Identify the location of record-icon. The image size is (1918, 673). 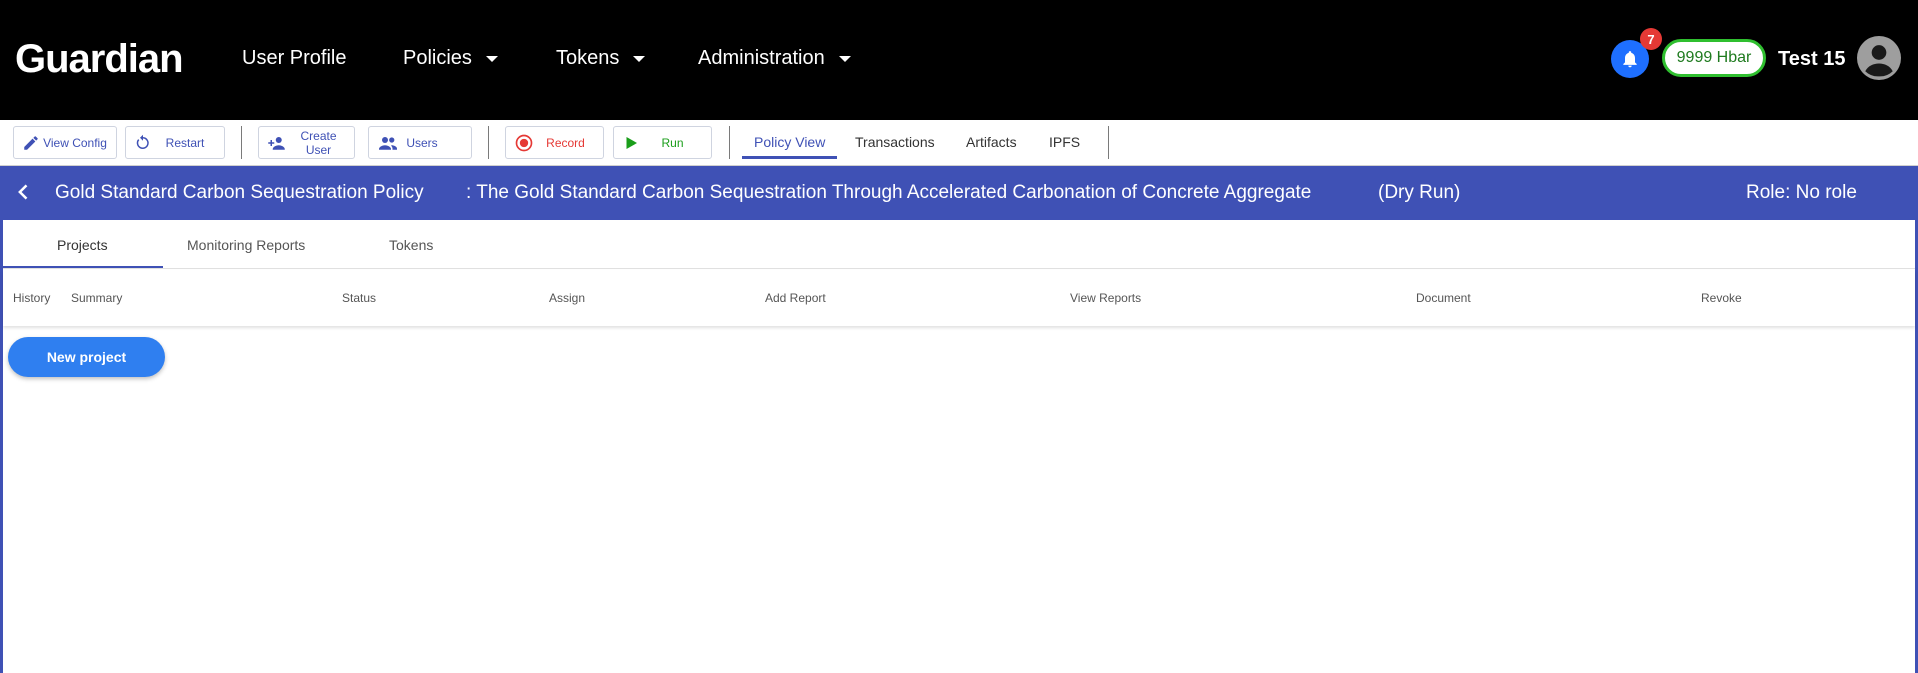
(524, 142).